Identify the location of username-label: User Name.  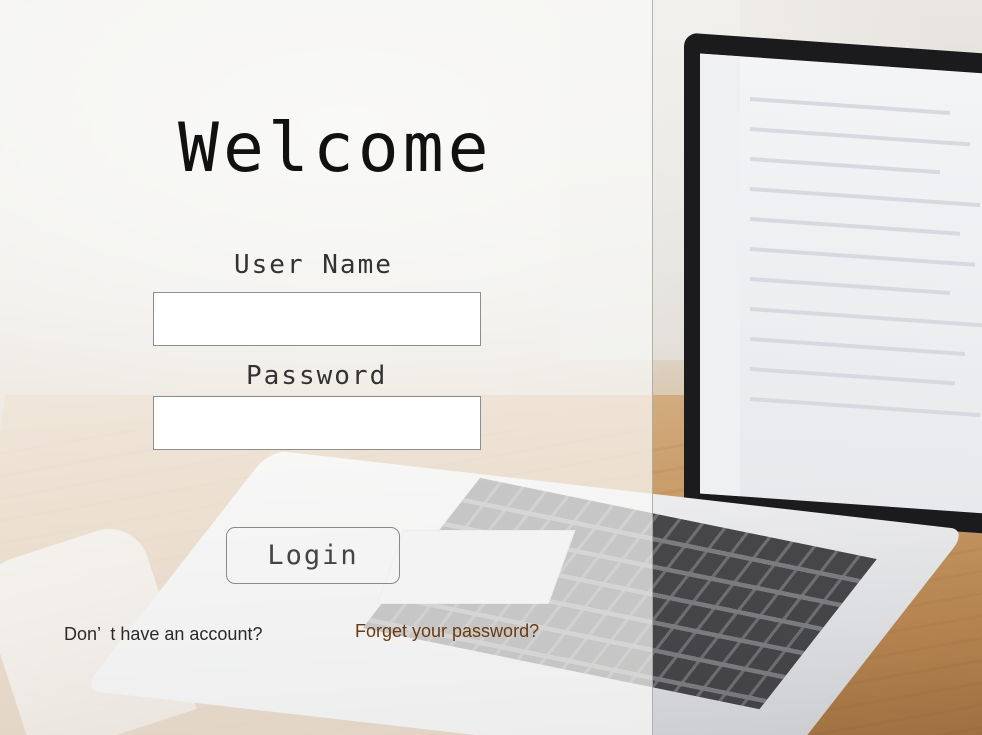
(313, 265).